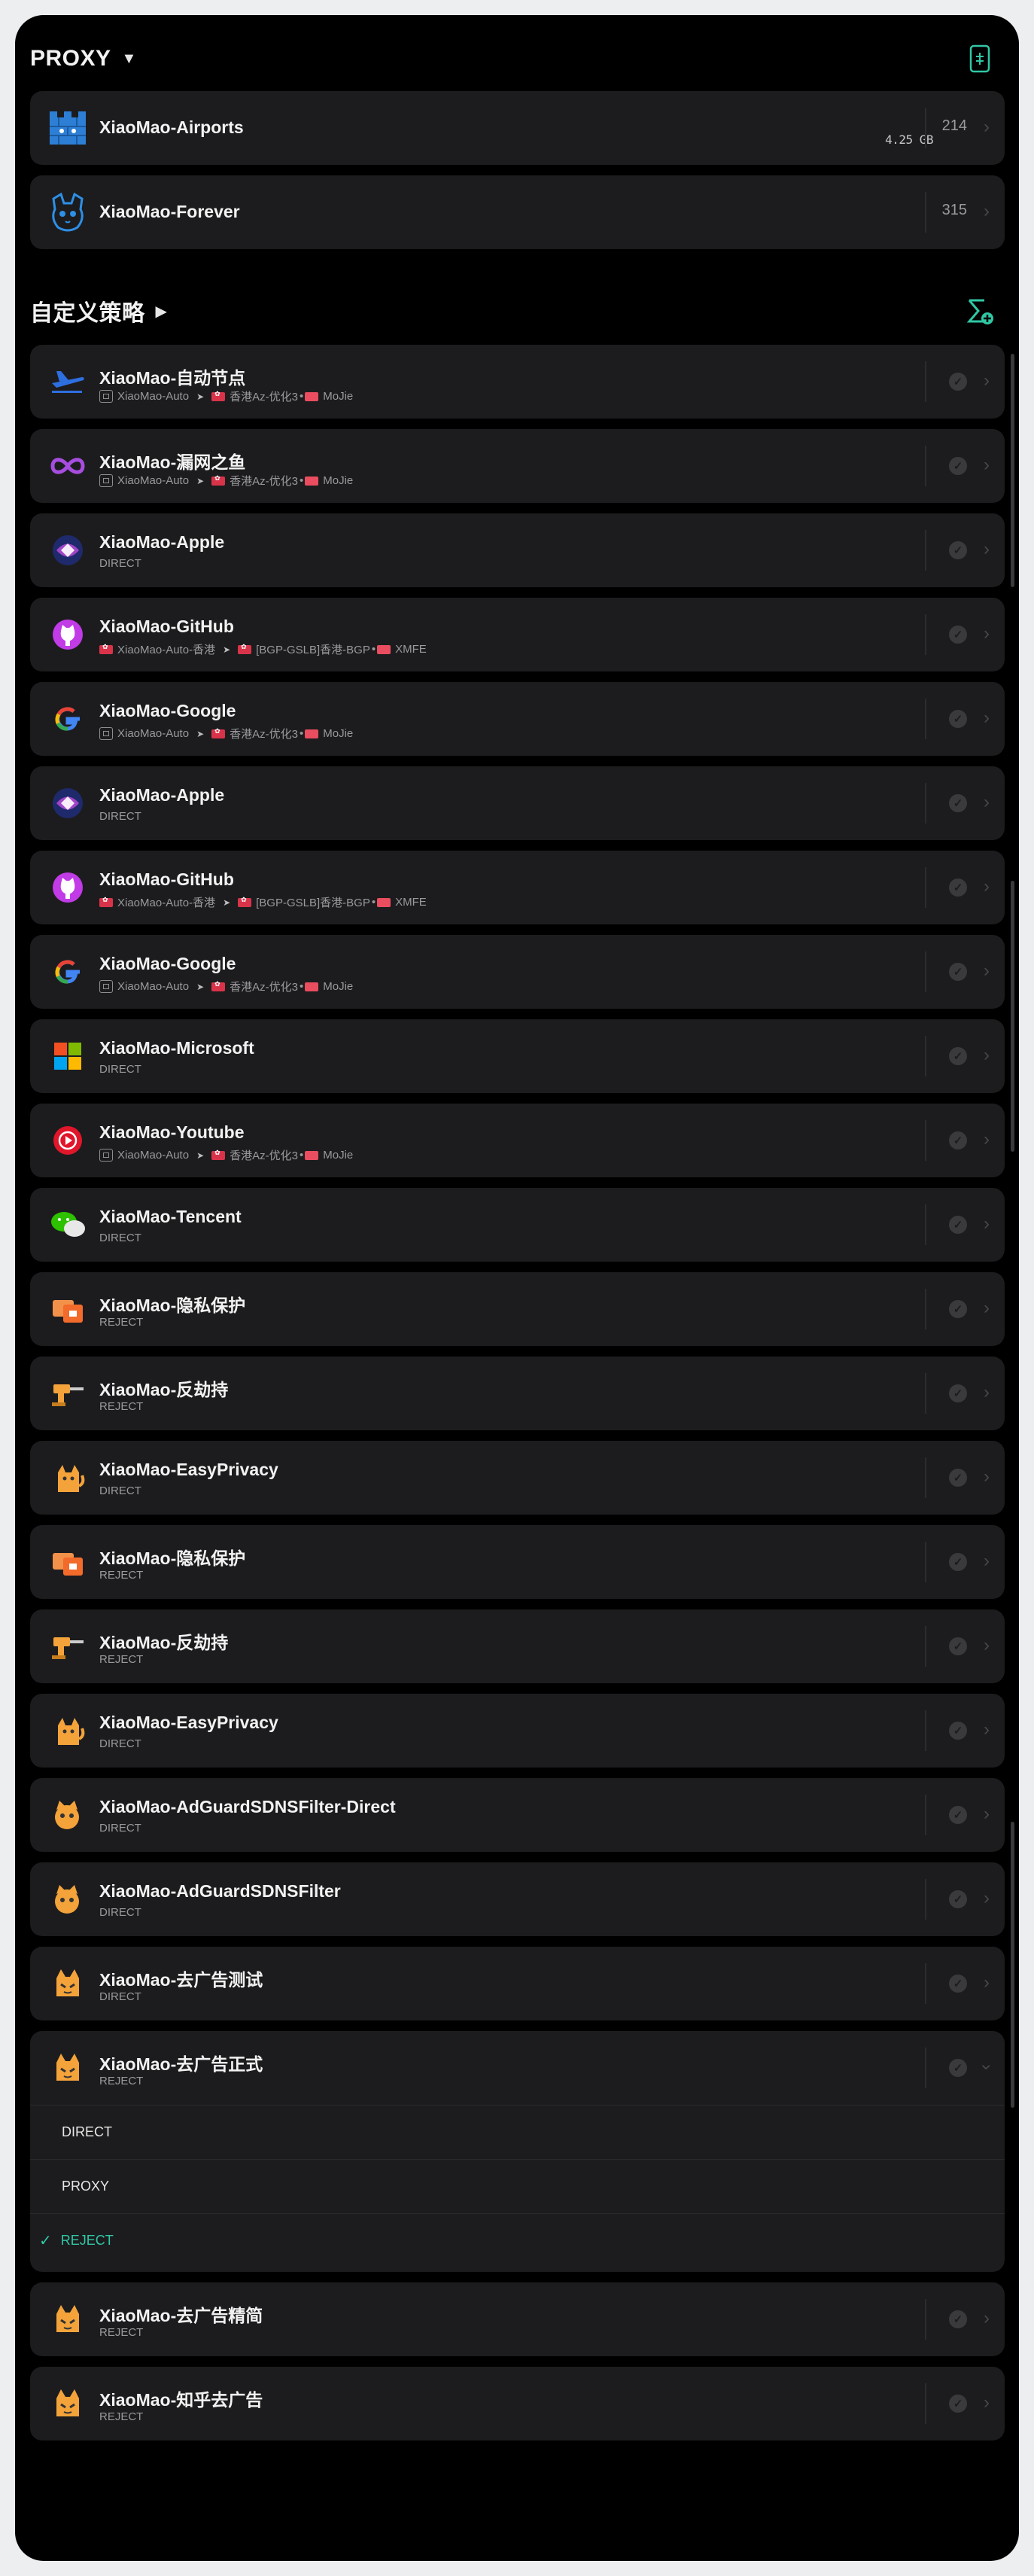 The height and width of the screenshot is (2576, 1034). I want to click on sum-add-icon, so click(979, 311).